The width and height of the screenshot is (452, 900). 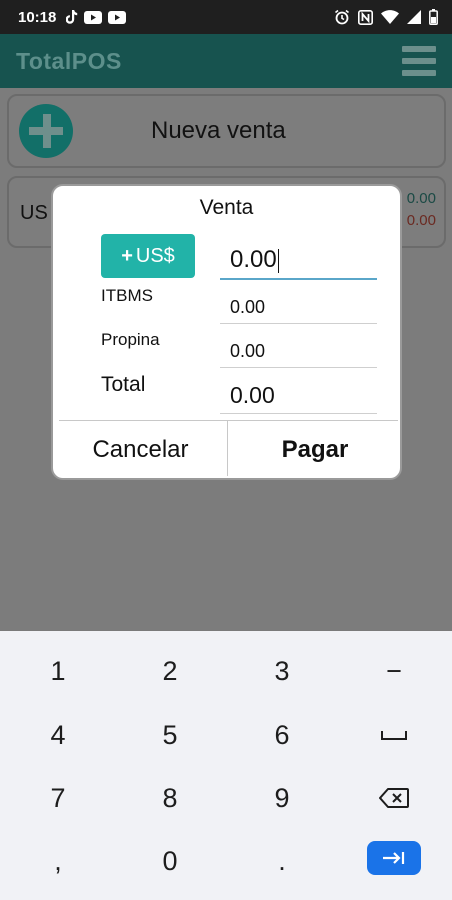 I want to click on cancel-button: Cancelar, so click(x=140, y=450).